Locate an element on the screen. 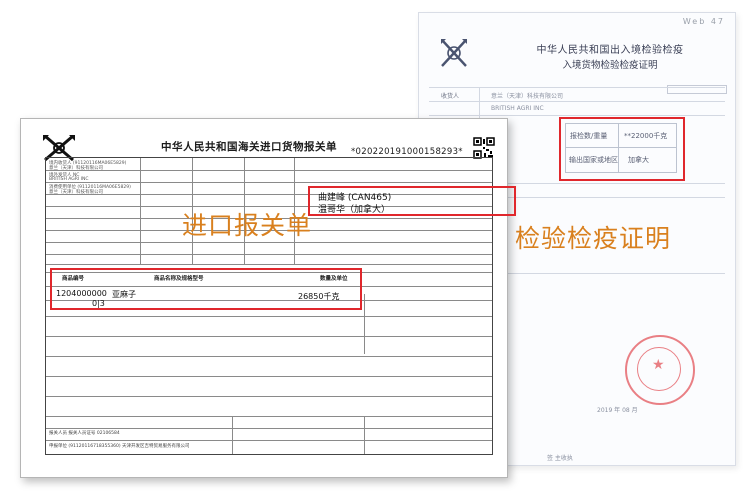 Image resolution: width=750 pixels, height=497 pixels. consignor-line-2: 温哥华（加拿大） is located at coordinates (354, 210).